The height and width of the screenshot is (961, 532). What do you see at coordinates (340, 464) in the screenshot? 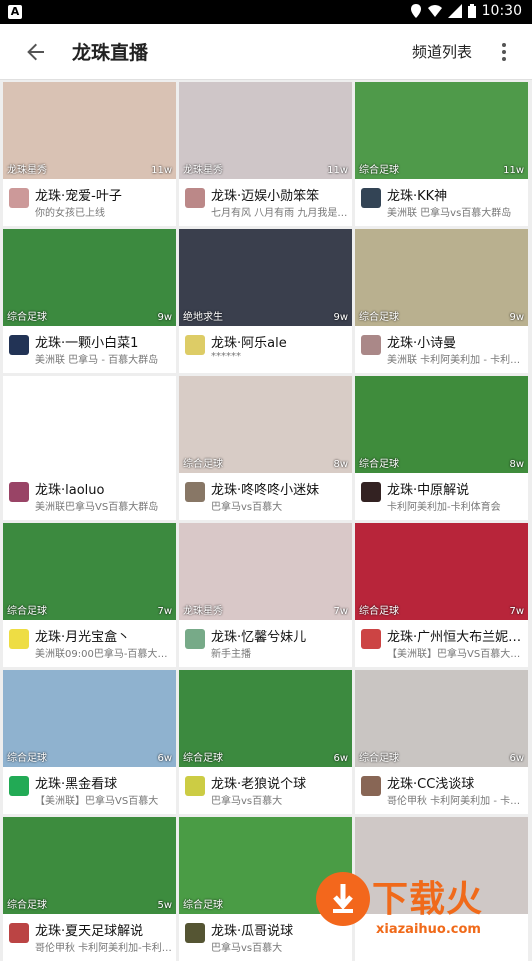
I see `viewer-count: 8w` at bounding box center [340, 464].